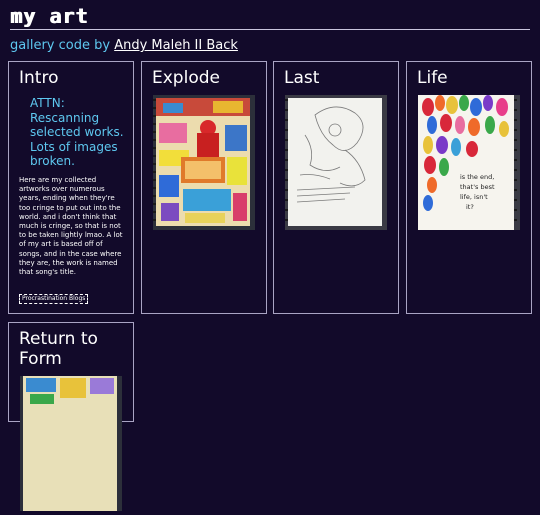 The height and width of the screenshot is (515, 540). I want to click on svg-text: that's best, so click(477, 187).